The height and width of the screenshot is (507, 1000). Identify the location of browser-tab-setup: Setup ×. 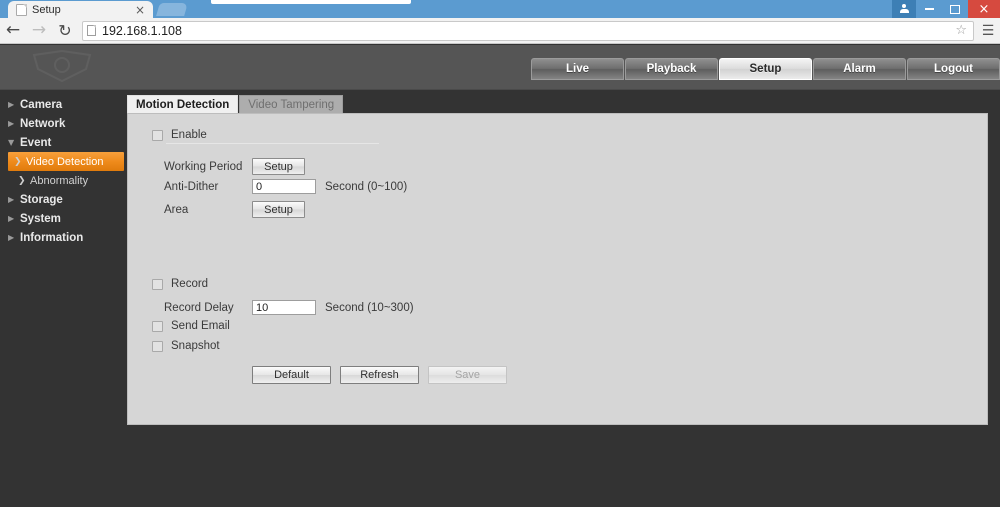
(80, 9).